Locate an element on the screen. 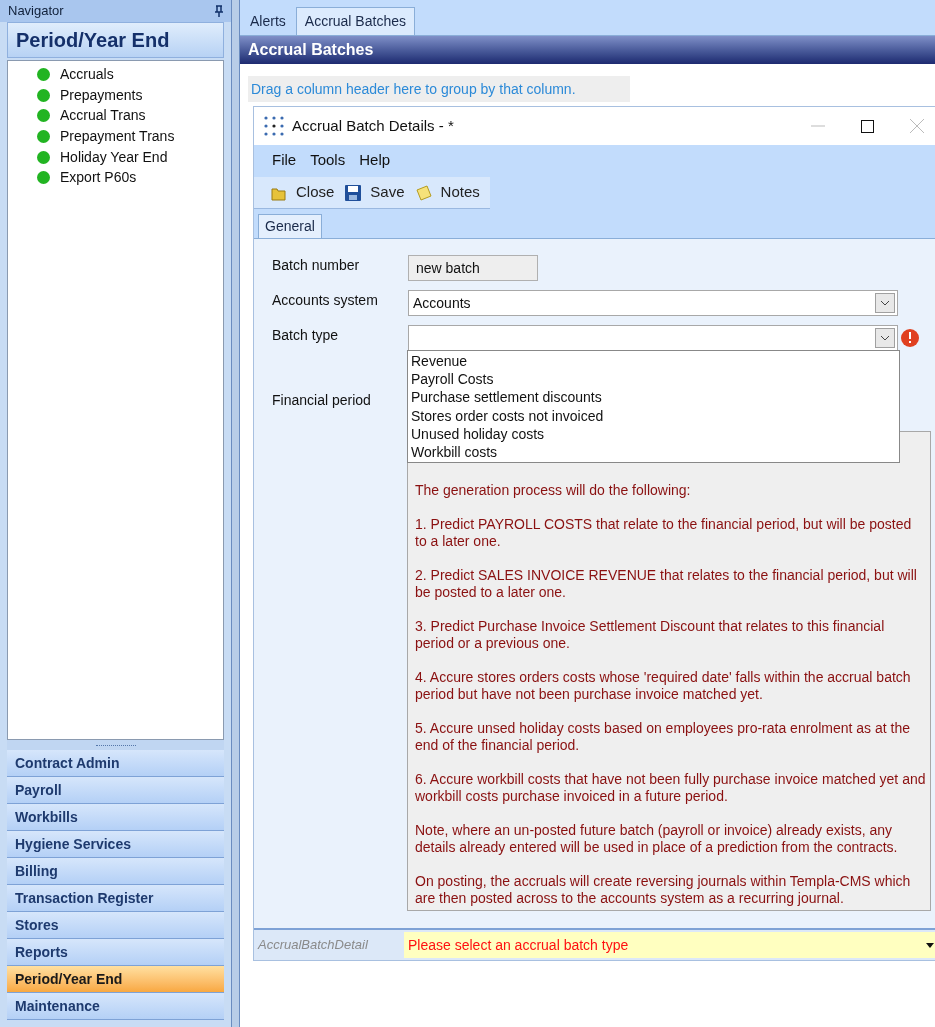 The width and height of the screenshot is (935, 1027). navigator-title: Navigator is located at coordinates (36, 11).